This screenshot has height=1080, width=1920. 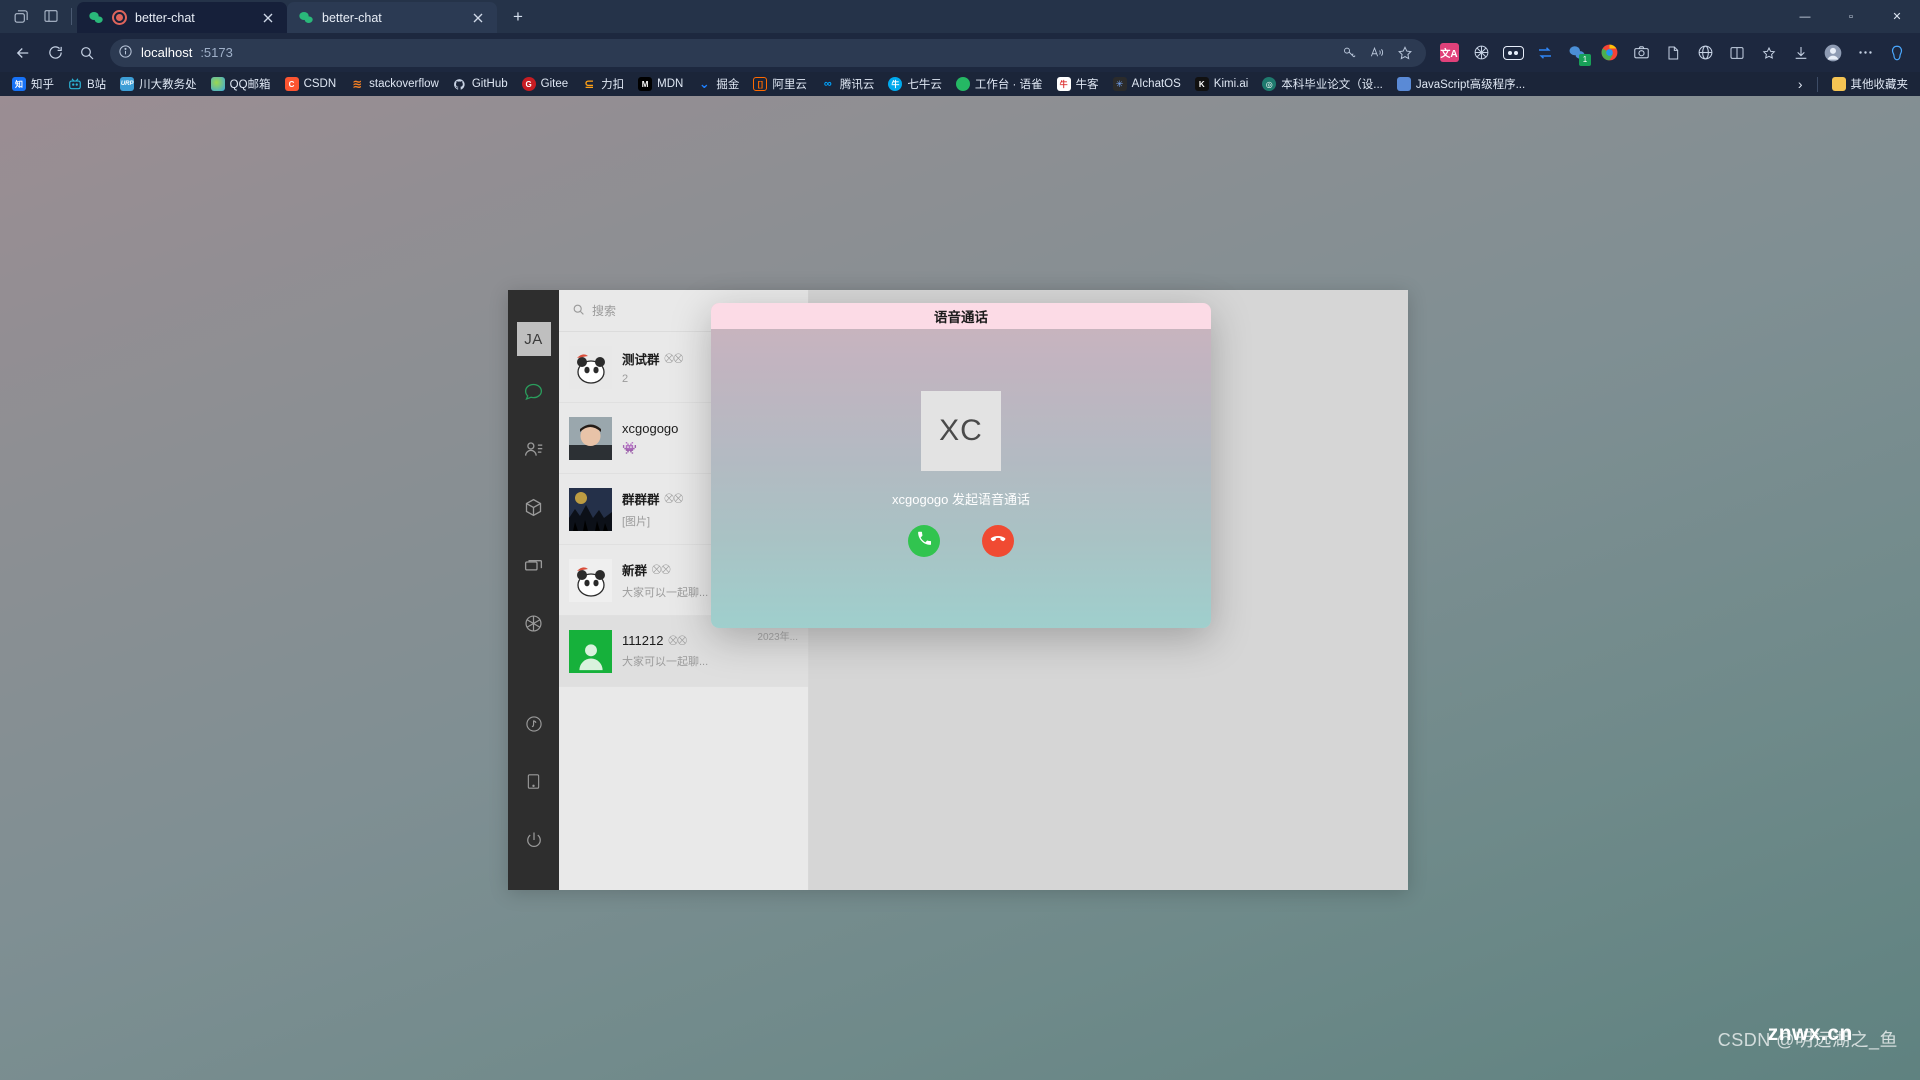 I want to click on chrome-icon, so click(x=1609, y=53).